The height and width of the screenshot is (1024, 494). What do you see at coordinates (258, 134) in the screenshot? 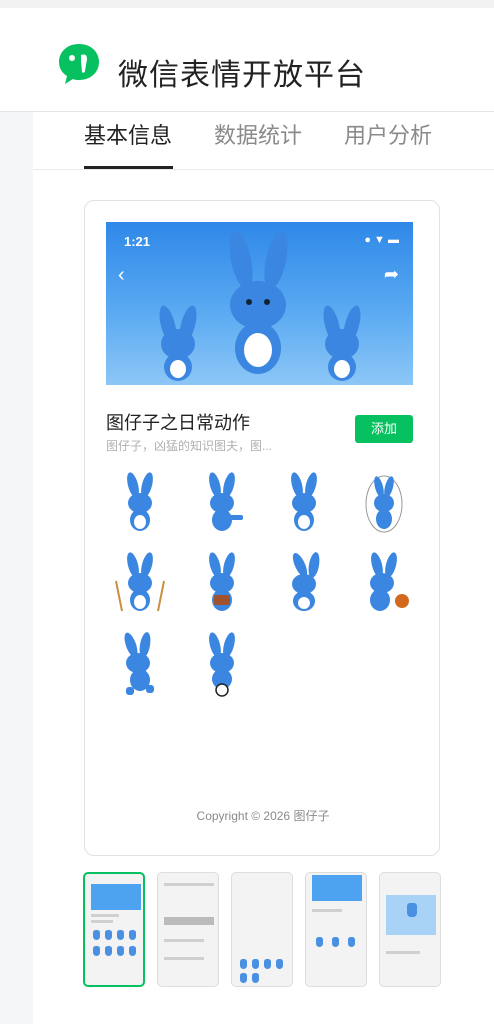
I see `tab-data-stats: 数据统计` at bounding box center [258, 134].